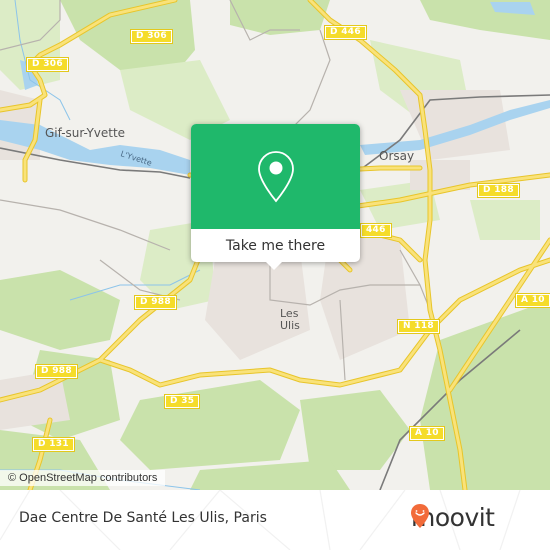 The height and width of the screenshot is (550, 550). Describe the element at coordinates (85, 133) in the screenshot. I see `place-label-gif-sur-yvette: Gif-sur-Yvette` at that location.